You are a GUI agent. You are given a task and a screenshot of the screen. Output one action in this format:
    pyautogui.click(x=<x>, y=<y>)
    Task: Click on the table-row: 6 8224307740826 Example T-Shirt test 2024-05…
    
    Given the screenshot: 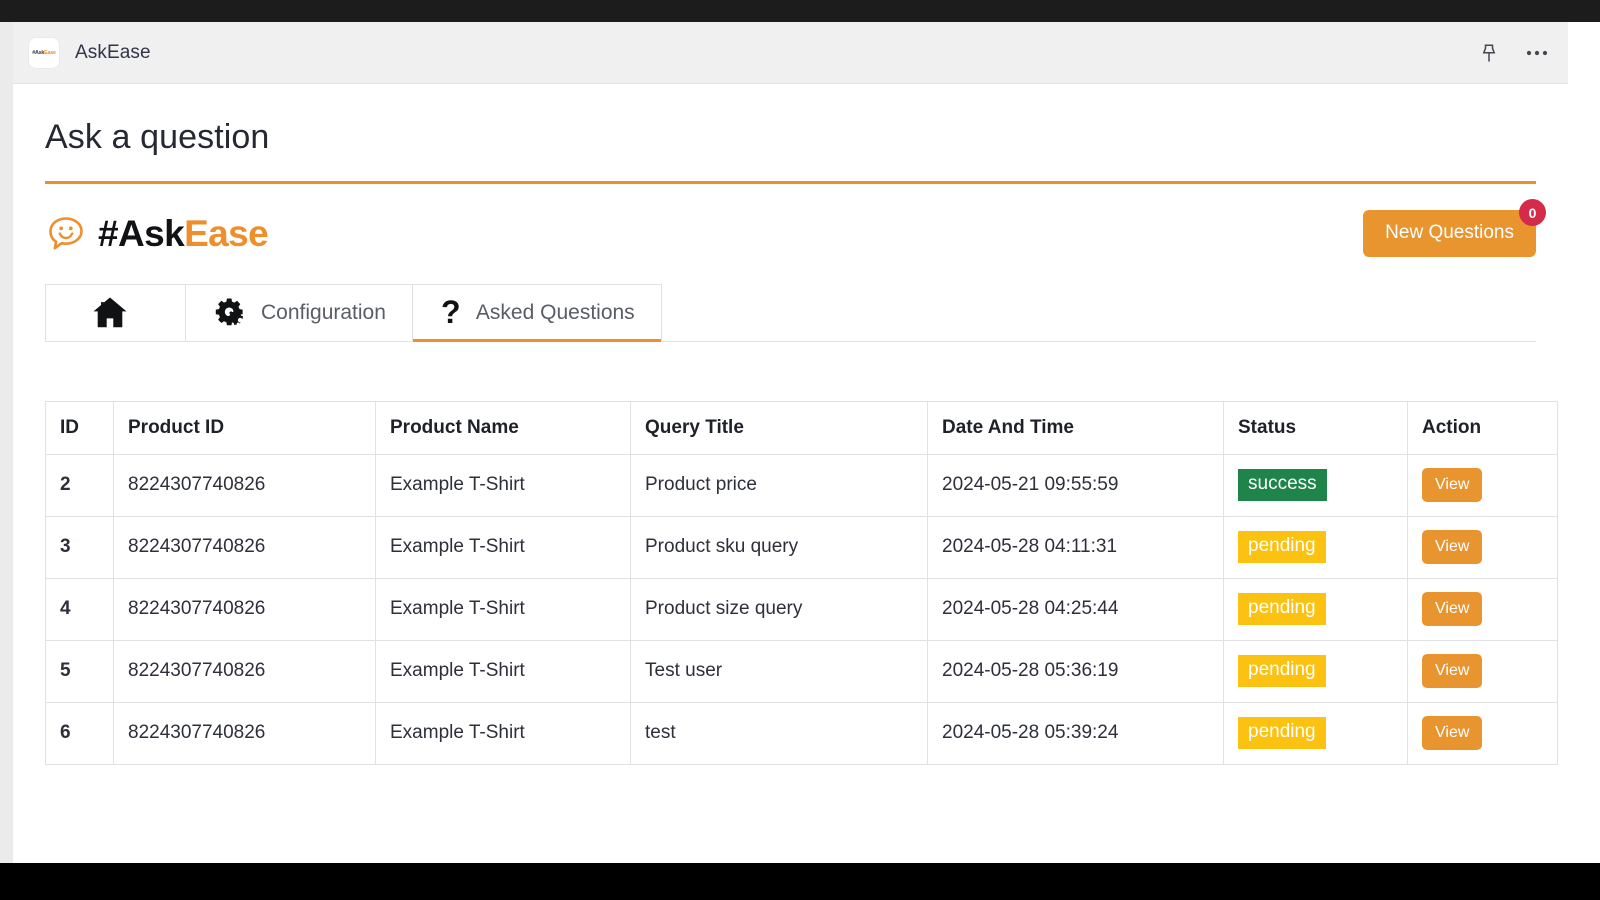 What is the action you would take?
    pyautogui.click(x=801, y=733)
    